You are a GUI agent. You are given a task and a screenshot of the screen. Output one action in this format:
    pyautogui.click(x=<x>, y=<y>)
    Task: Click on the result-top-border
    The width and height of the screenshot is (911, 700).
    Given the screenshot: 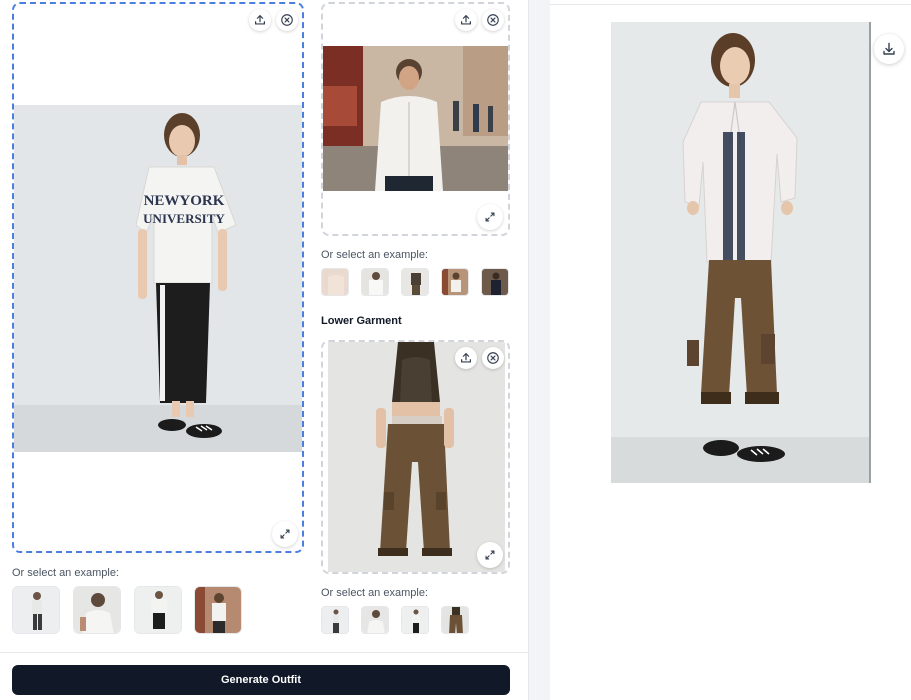 What is the action you would take?
    pyautogui.click(x=730, y=4)
    